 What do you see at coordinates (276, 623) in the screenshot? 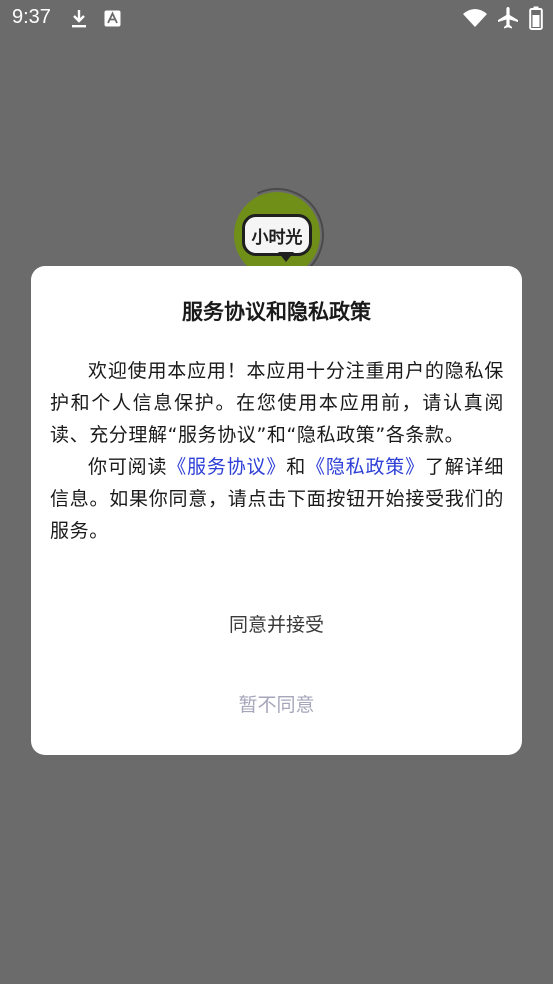
I see `agree-button: 同意并接受` at bounding box center [276, 623].